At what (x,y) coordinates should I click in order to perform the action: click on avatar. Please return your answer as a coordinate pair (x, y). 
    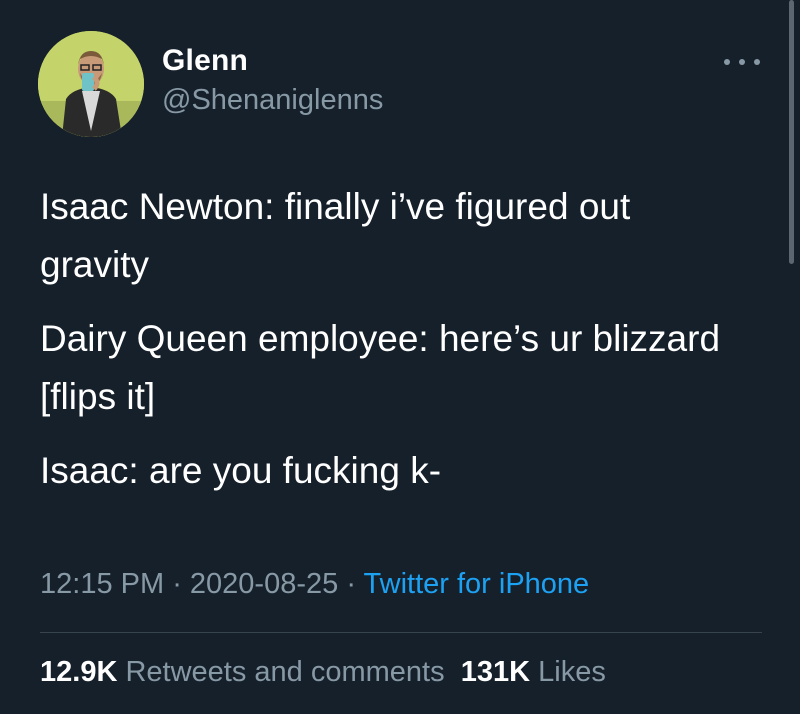
    Looking at the image, I should click on (91, 84).